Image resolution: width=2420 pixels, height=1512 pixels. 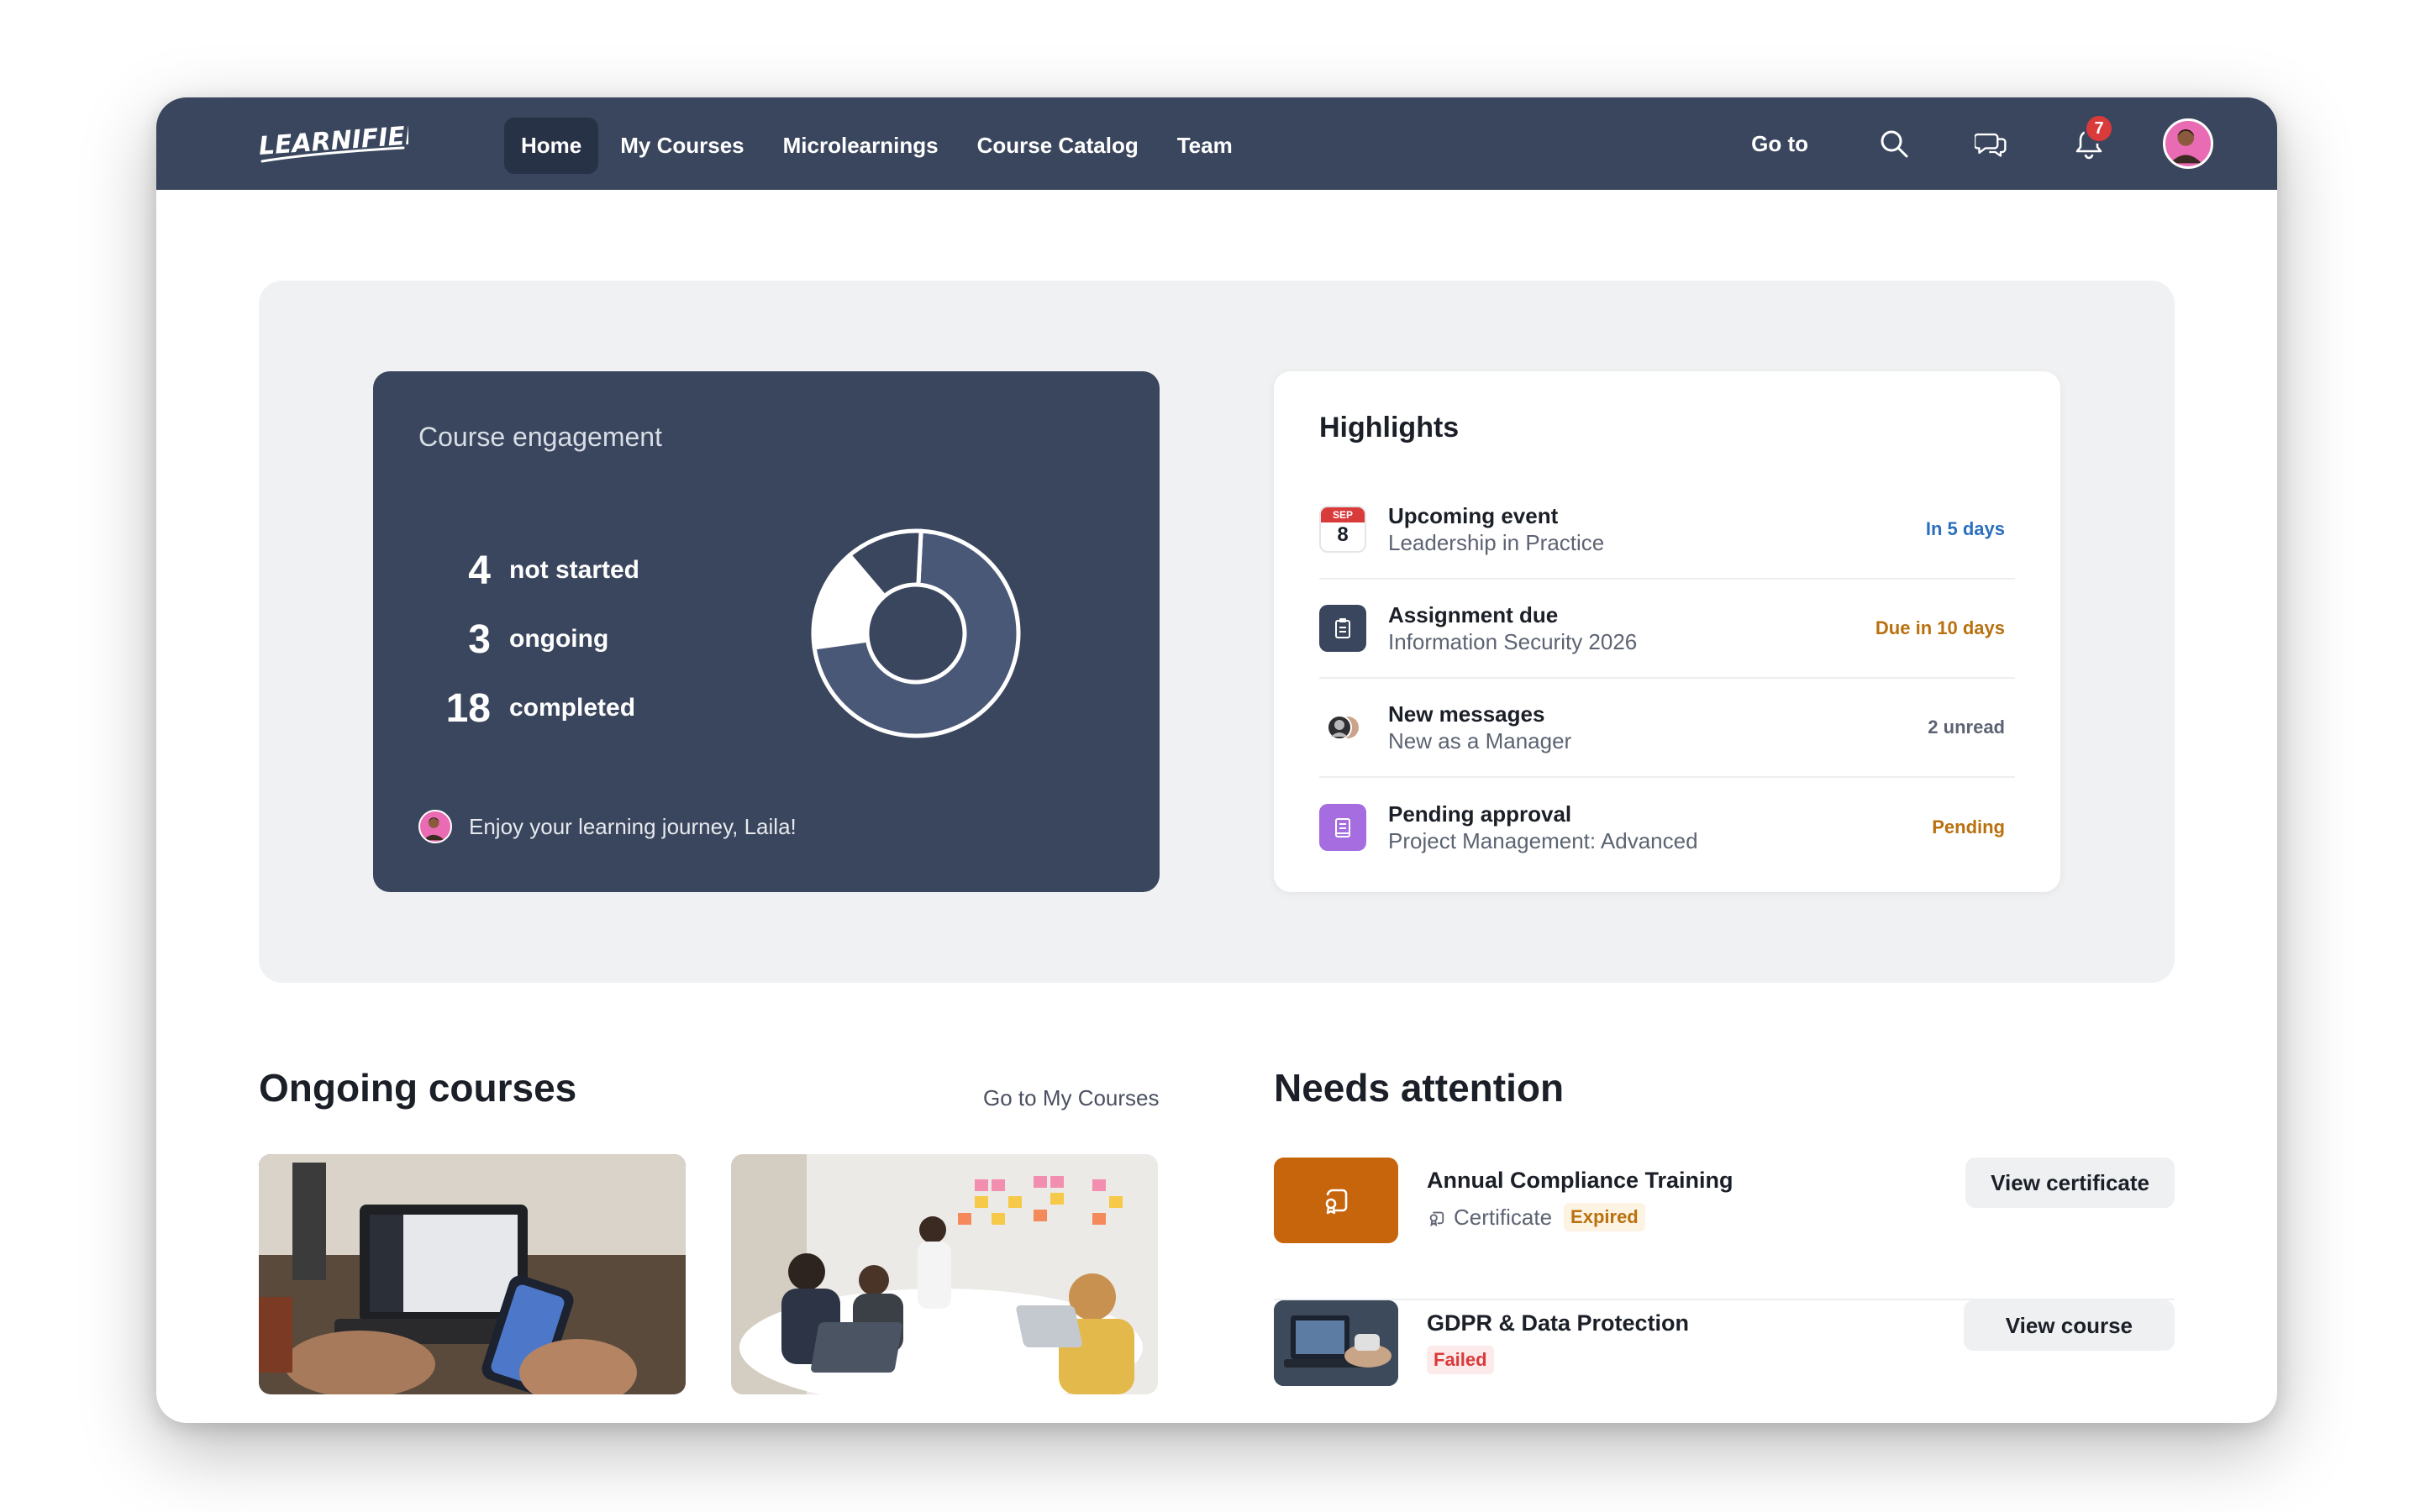 I want to click on highlight-status: In 5 days, so click(x=1965, y=528).